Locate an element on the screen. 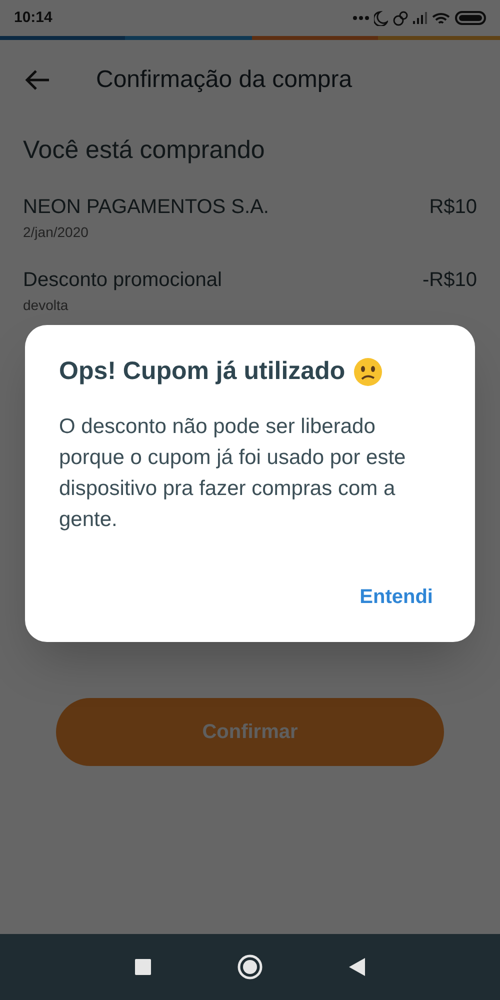 Image resolution: width=500 pixels, height=1000 pixels. status-time: 10:14 is located at coordinates (33, 18).